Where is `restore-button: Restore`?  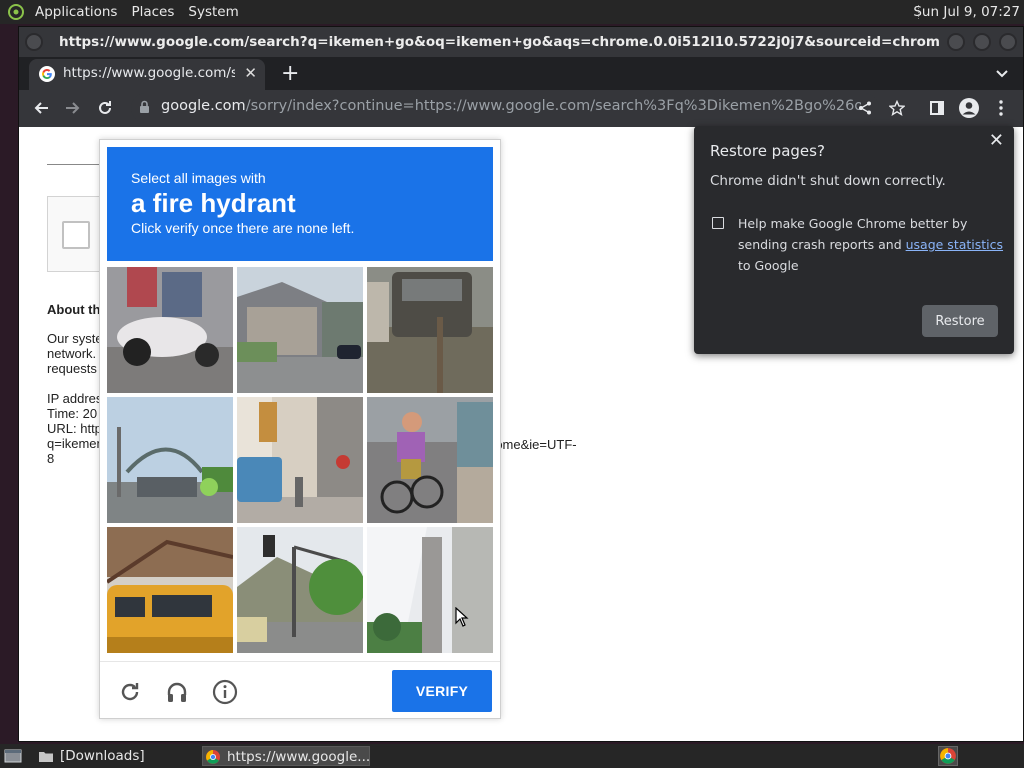
restore-button: Restore is located at coordinates (960, 321).